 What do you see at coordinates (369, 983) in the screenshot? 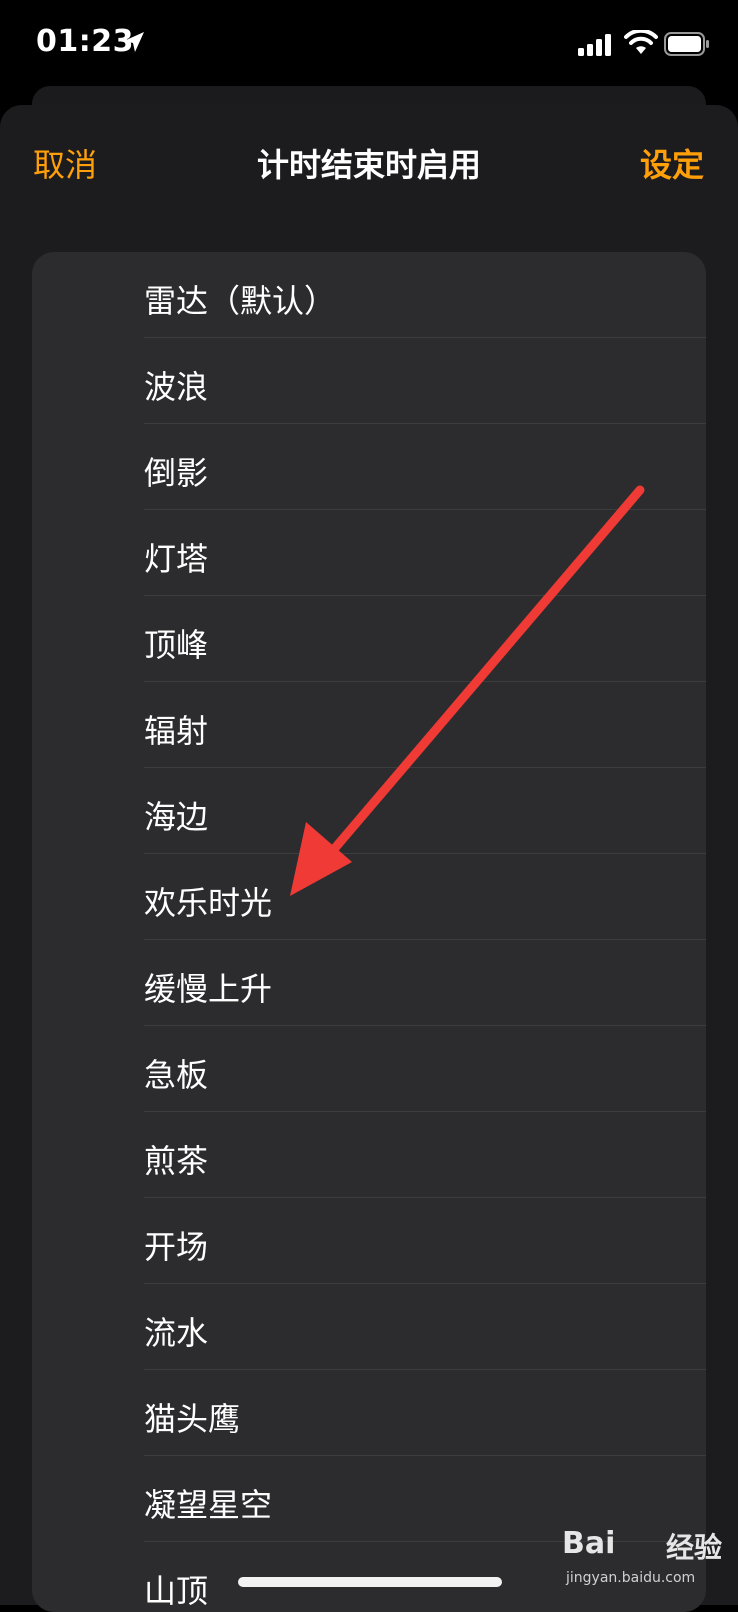
I see `list-item: 缓慢上升` at bounding box center [369, 983].